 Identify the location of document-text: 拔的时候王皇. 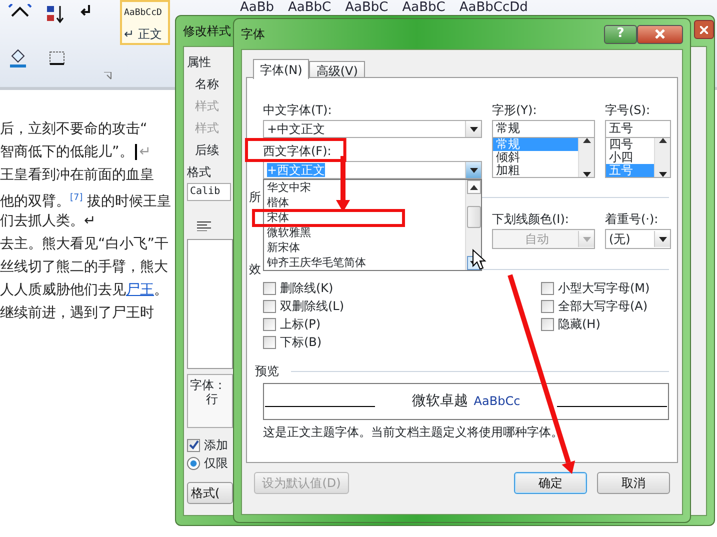
(129, 202).